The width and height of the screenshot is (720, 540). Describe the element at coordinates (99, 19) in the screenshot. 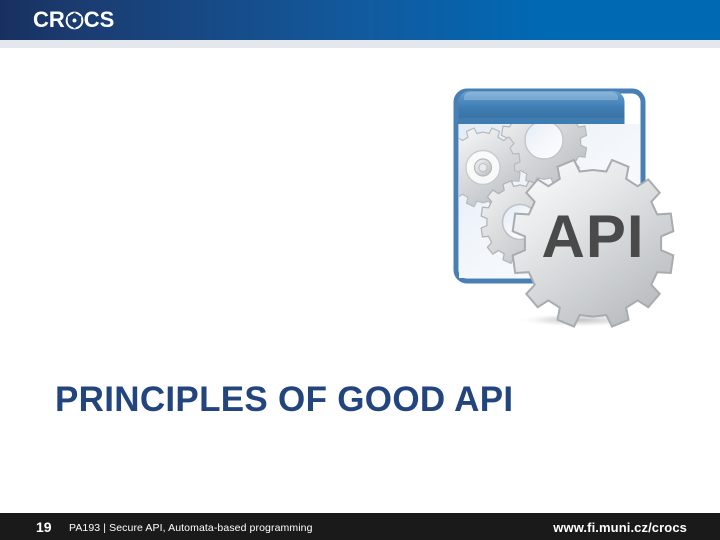

I see `logo-text-after: CS` at that location.